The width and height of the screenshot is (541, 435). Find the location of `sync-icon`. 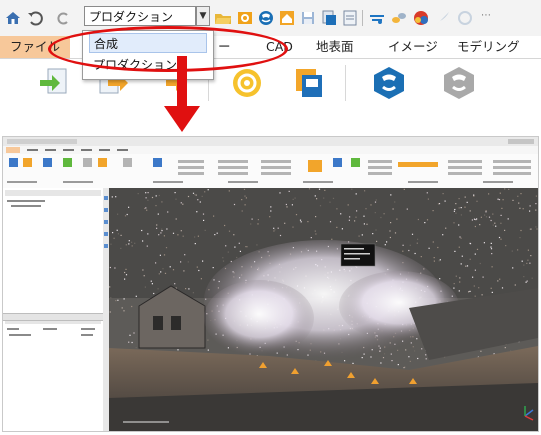

sync-icon is located at coordinates (465, 18).